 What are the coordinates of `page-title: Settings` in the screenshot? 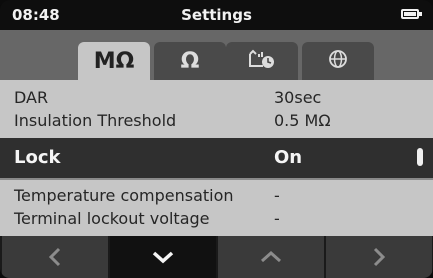 It's located at (216, 15).